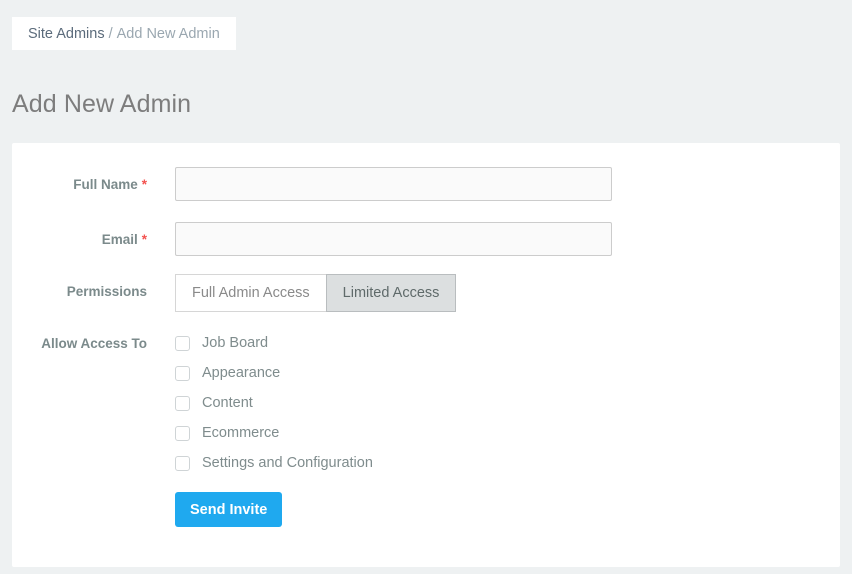 This screenshot has width=852, height=574. I want to click on full-name-required-marker: *, so click(144, 184).